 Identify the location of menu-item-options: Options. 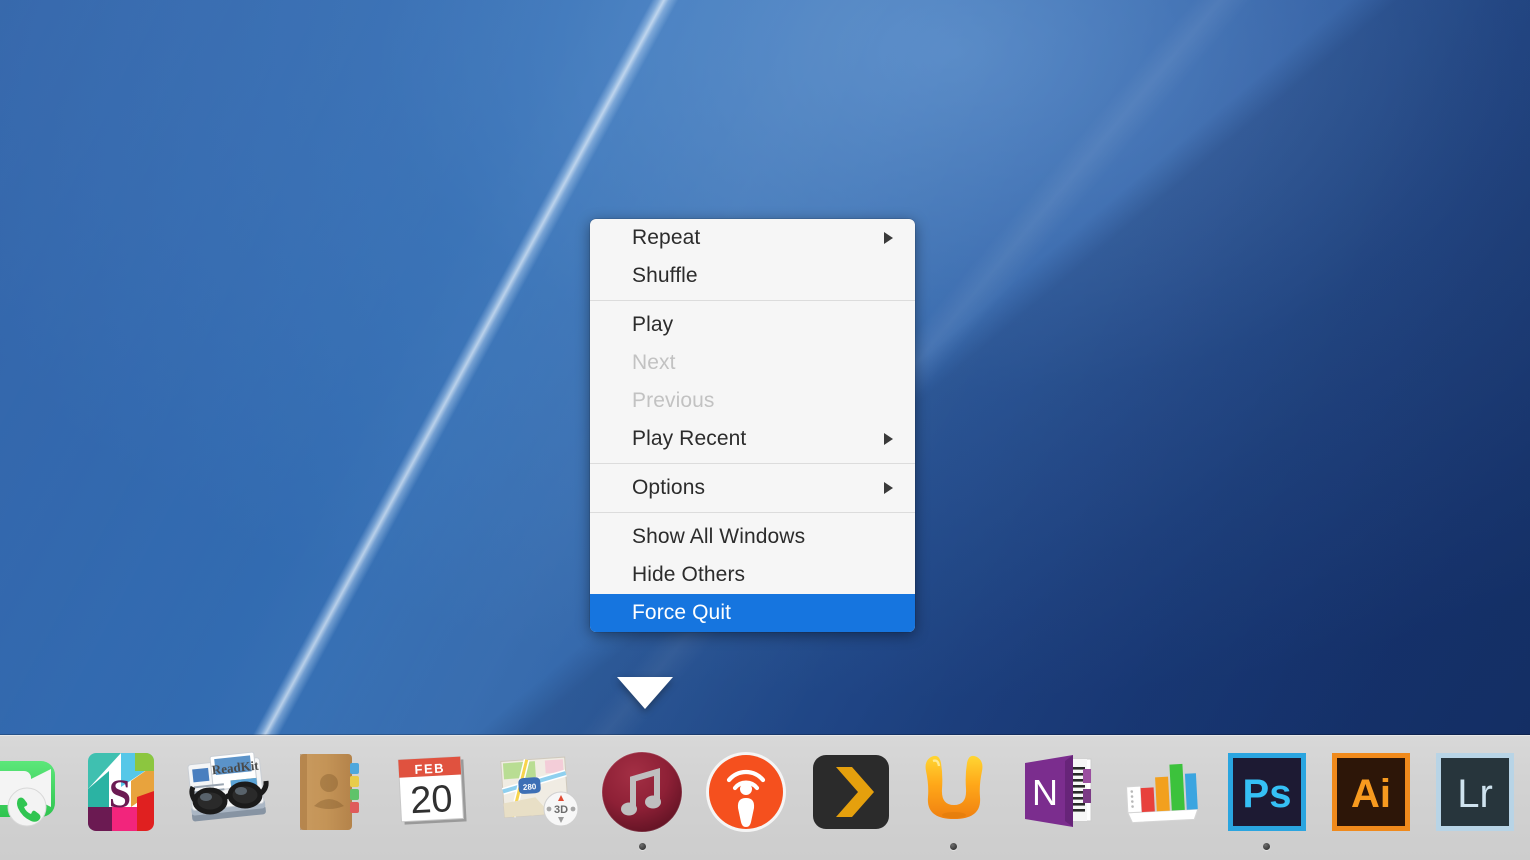
(752, 488).